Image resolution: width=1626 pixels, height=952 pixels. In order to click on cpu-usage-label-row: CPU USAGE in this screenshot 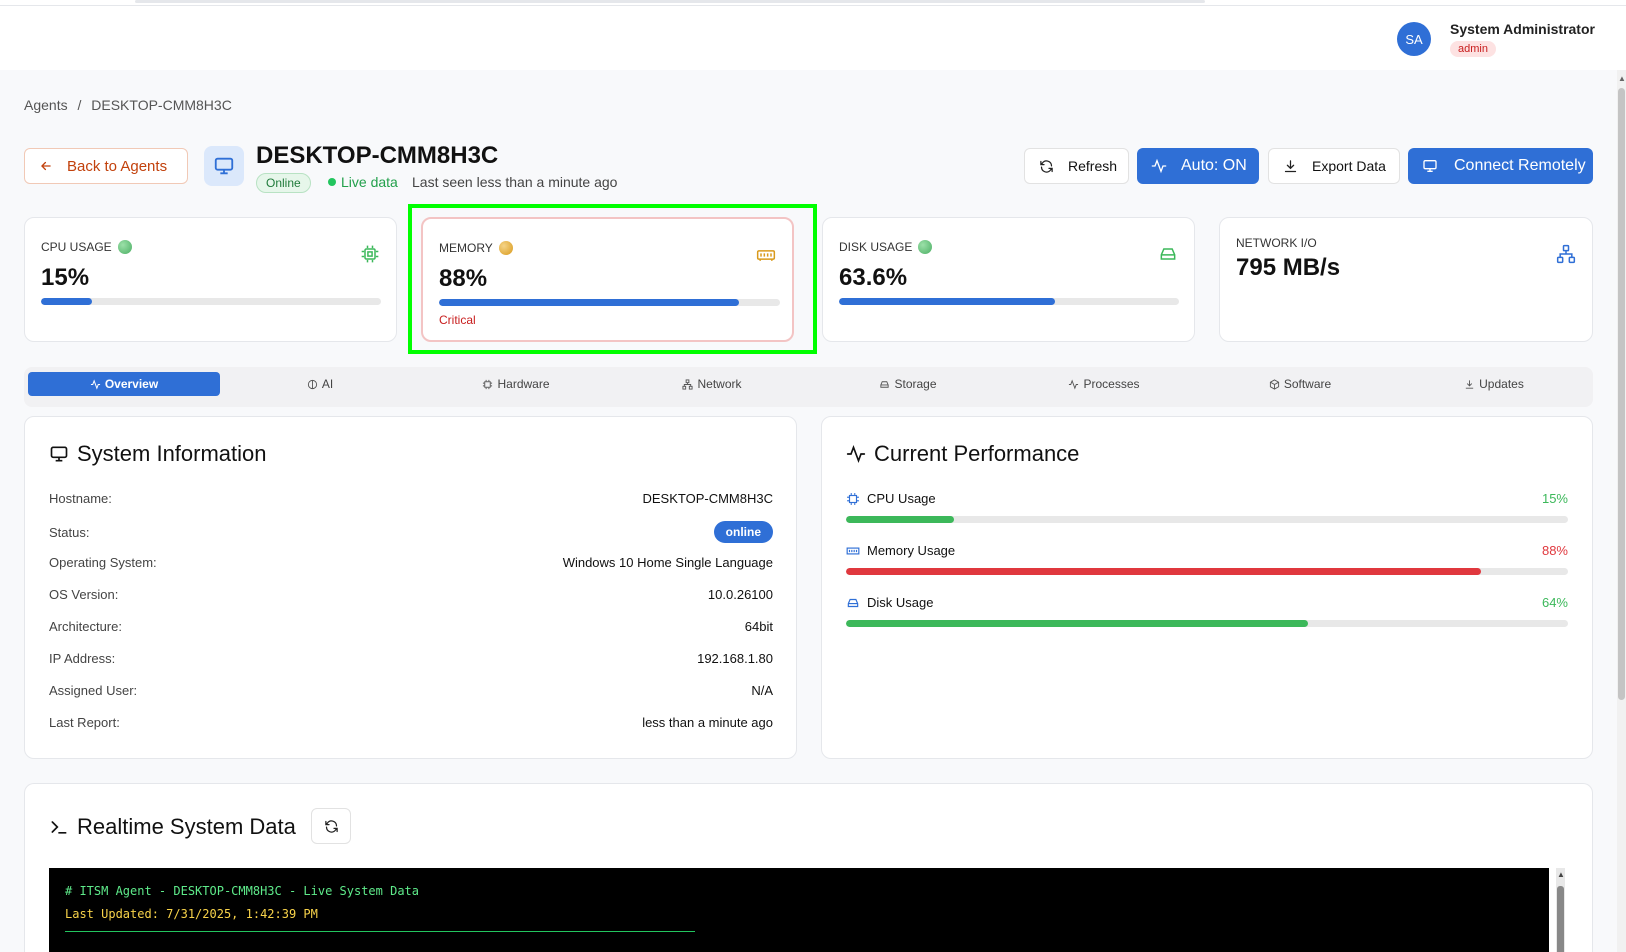, I will do `click(86, 247)`.